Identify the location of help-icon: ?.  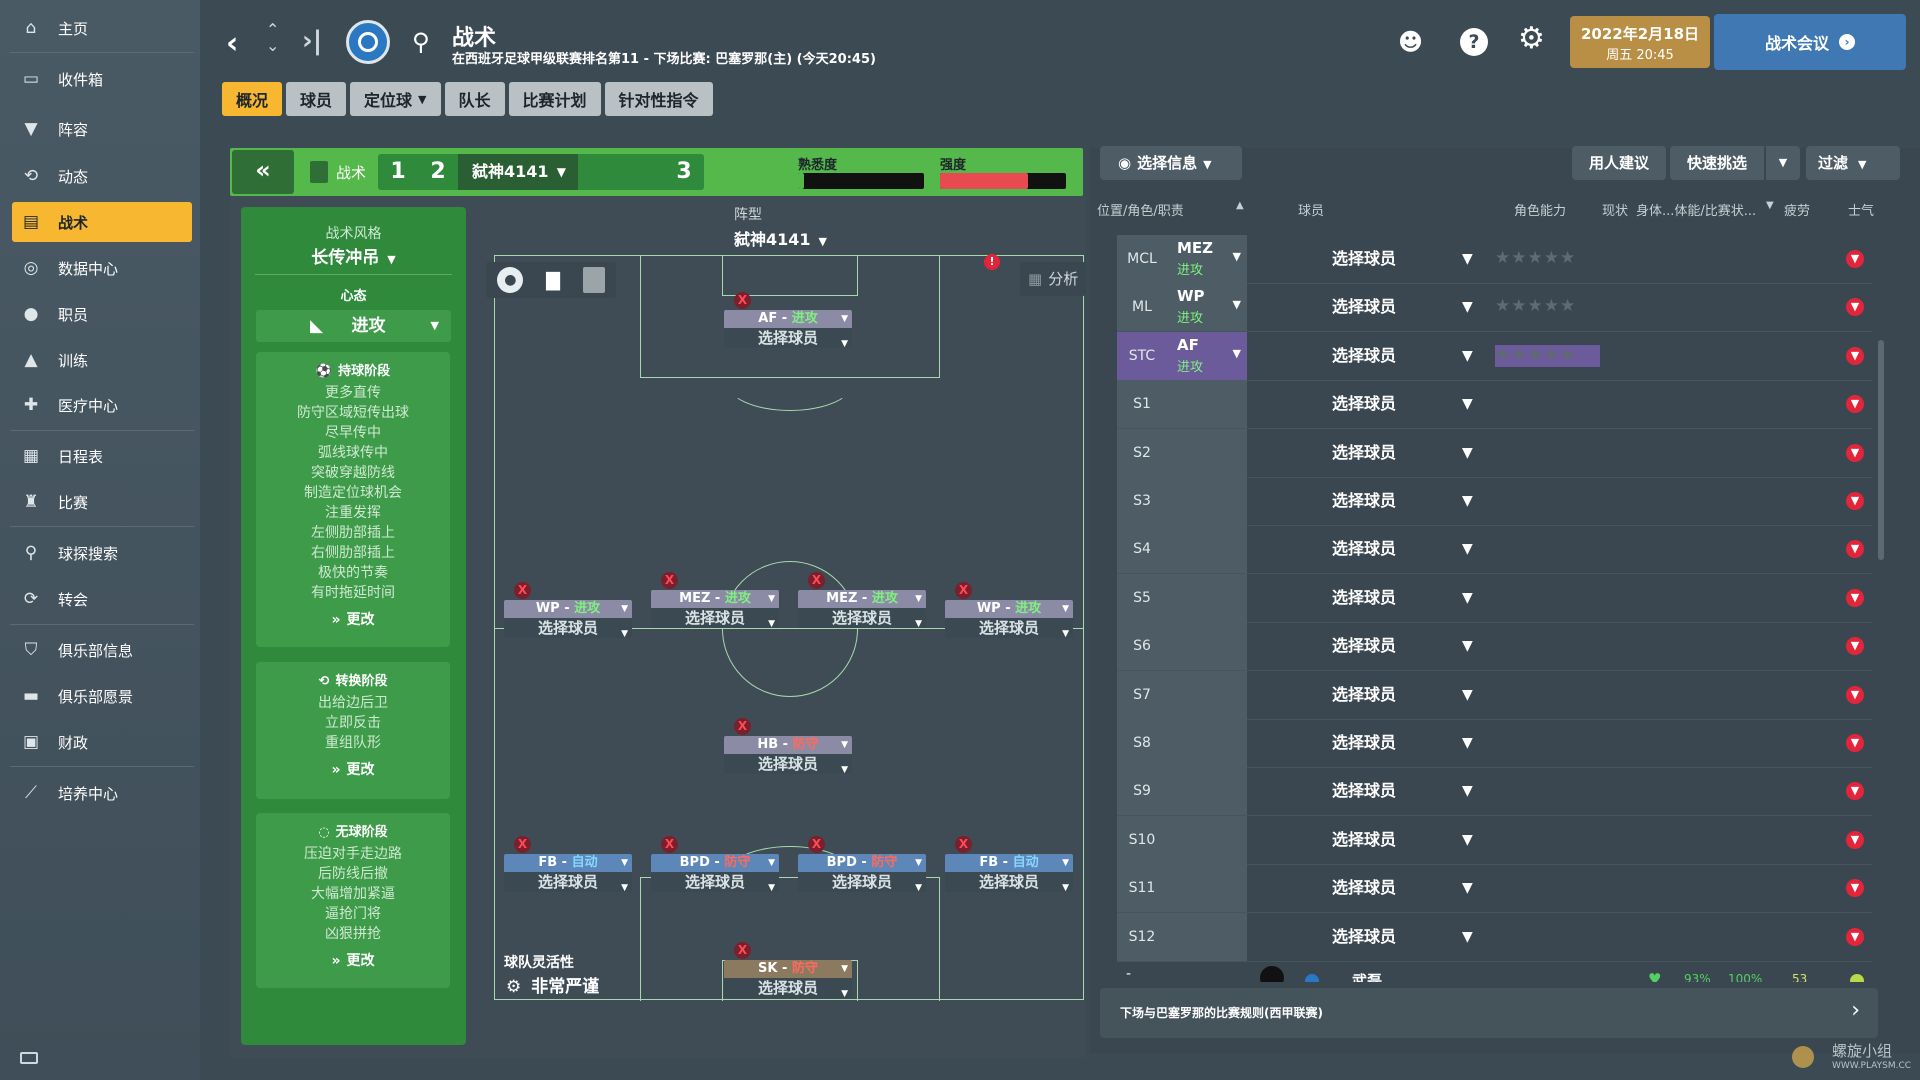
(1474, 42).